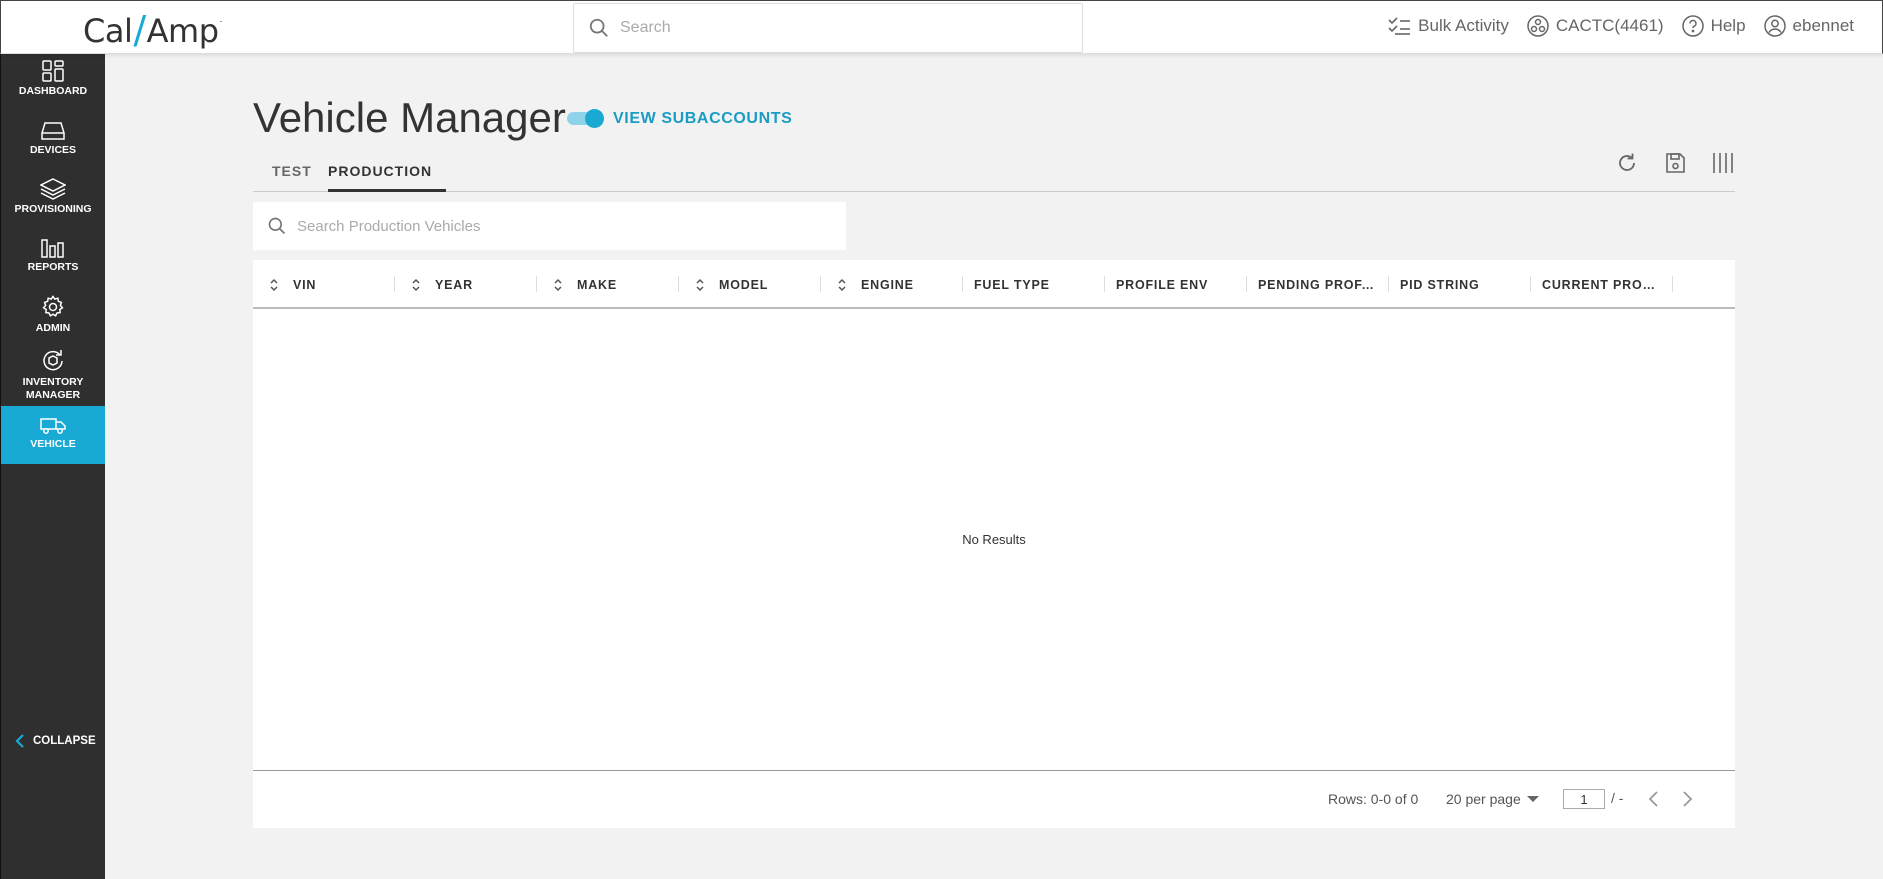  What do you see at coordinates (53, 306) in the screenshot?
I see `gear-icon` at bounding box center [53, 306].